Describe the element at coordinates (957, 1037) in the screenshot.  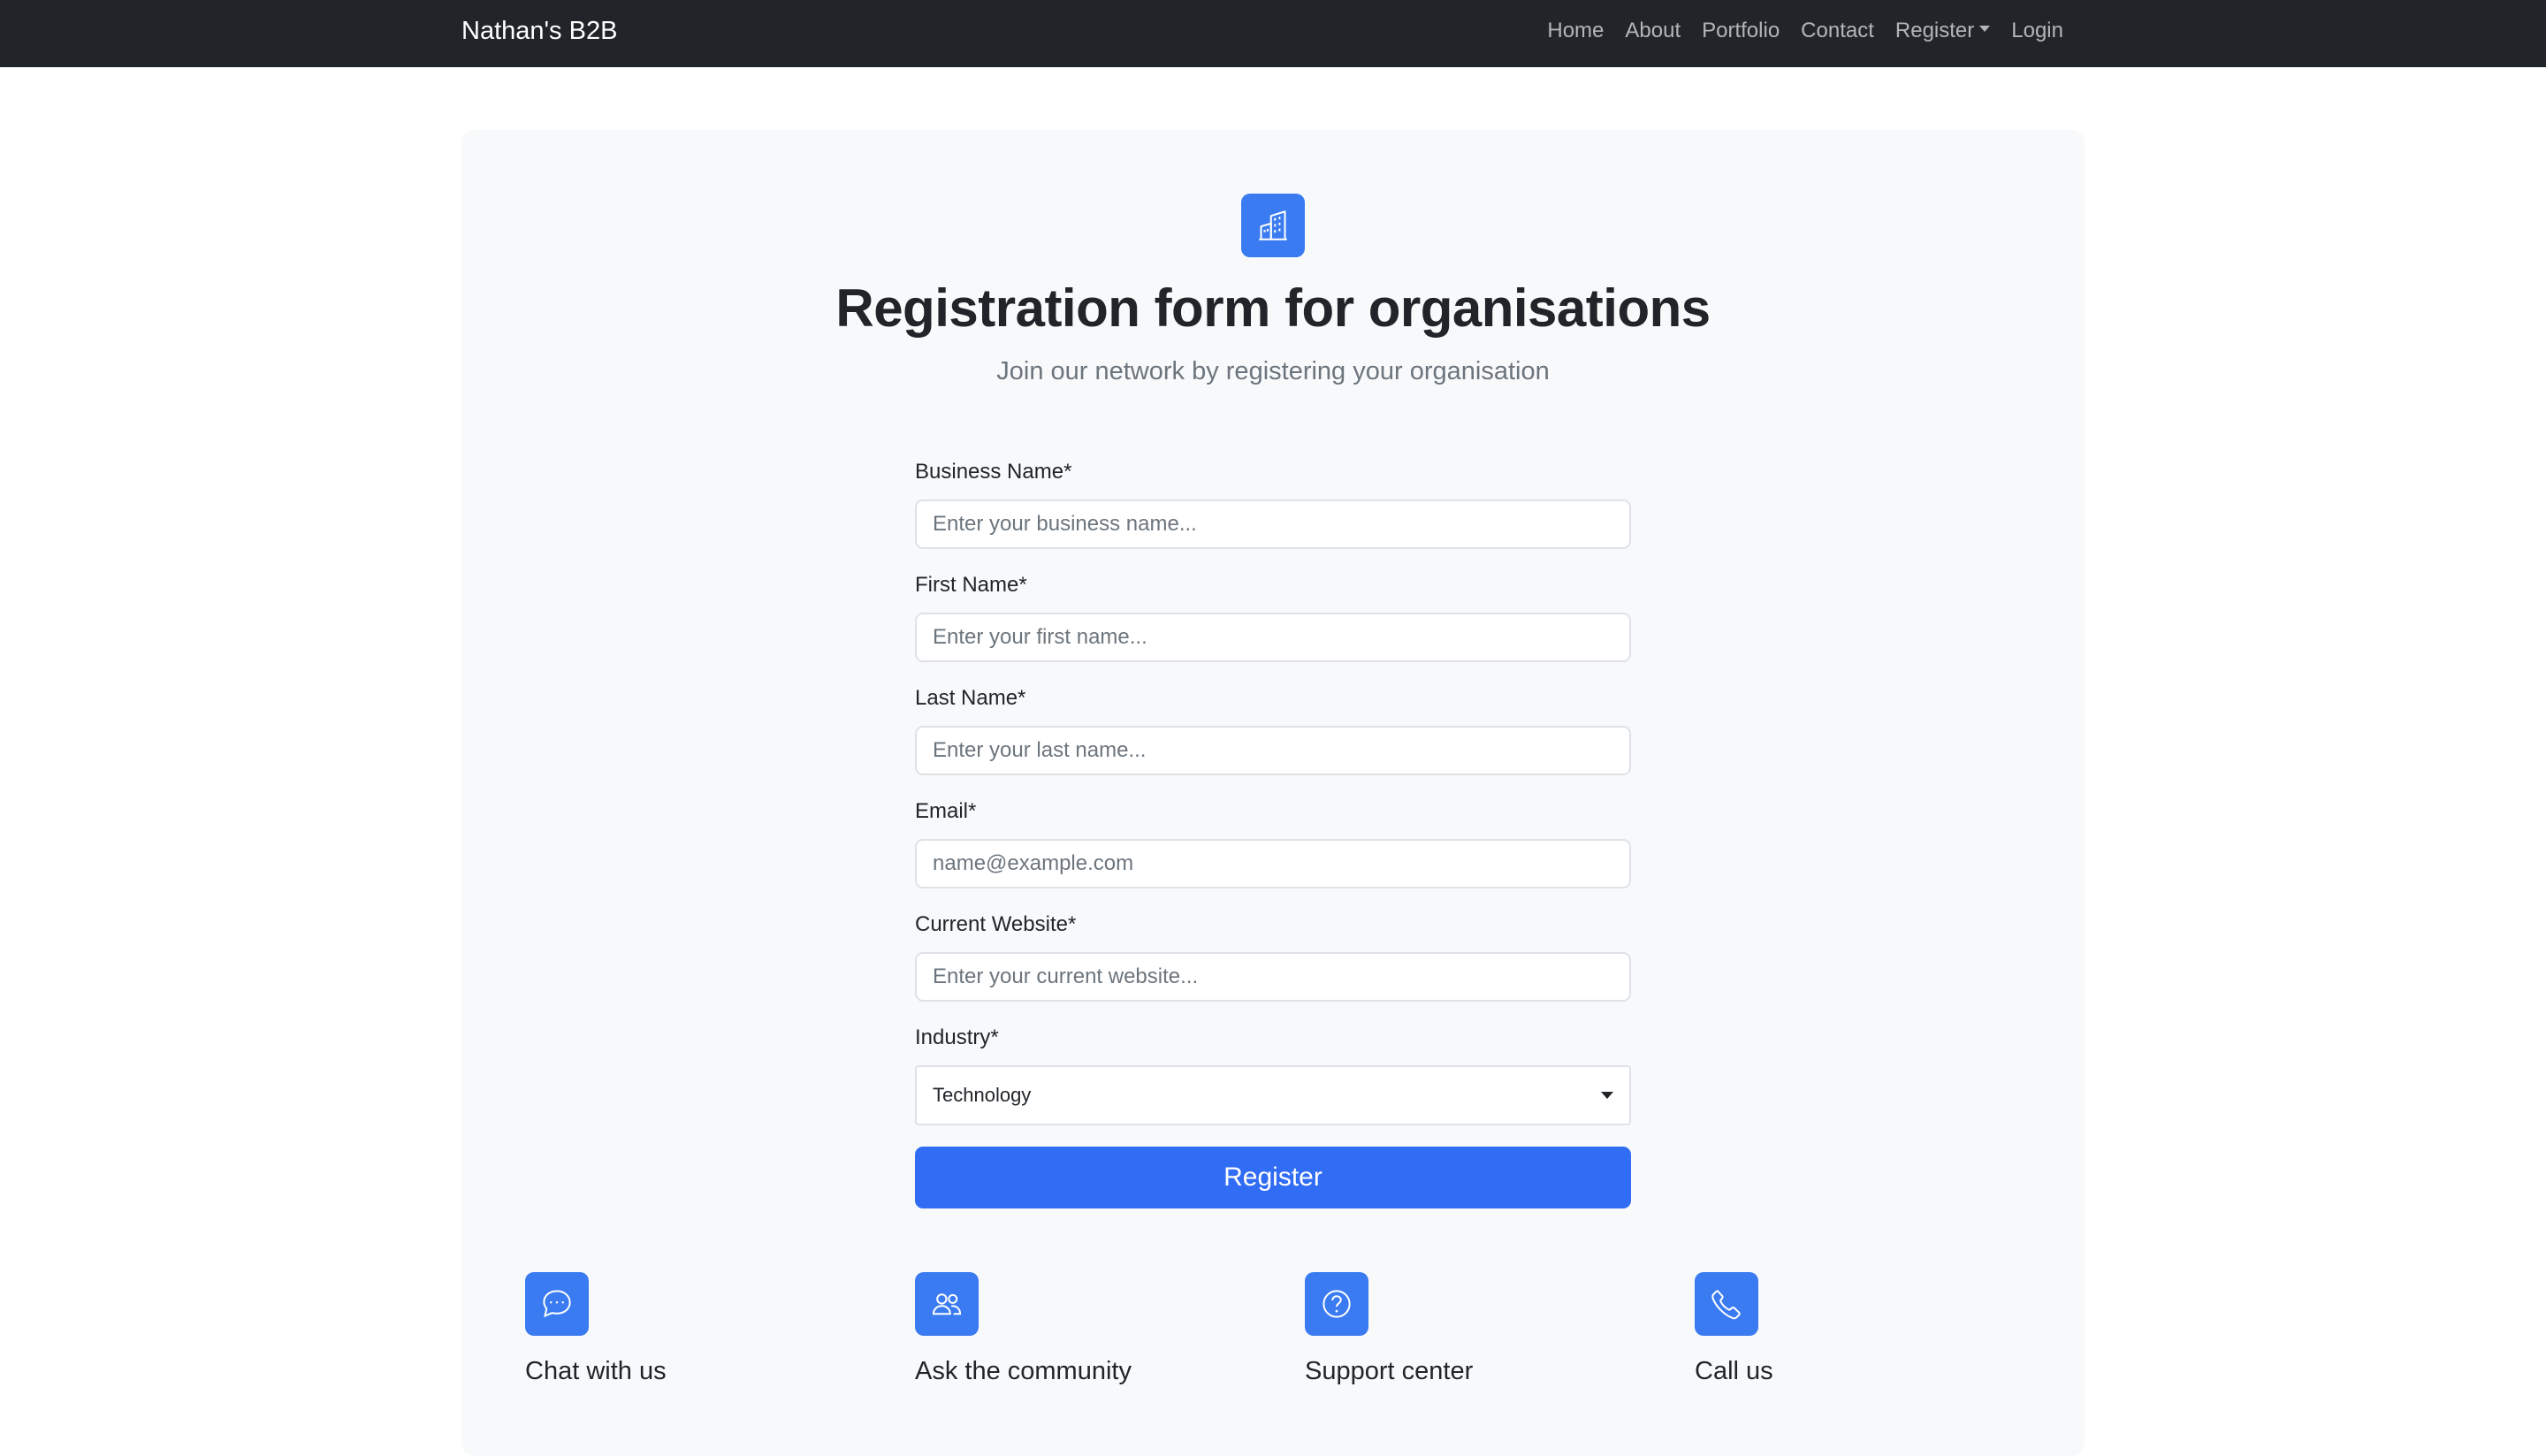
I see `industry-label: Industry*` at that location.